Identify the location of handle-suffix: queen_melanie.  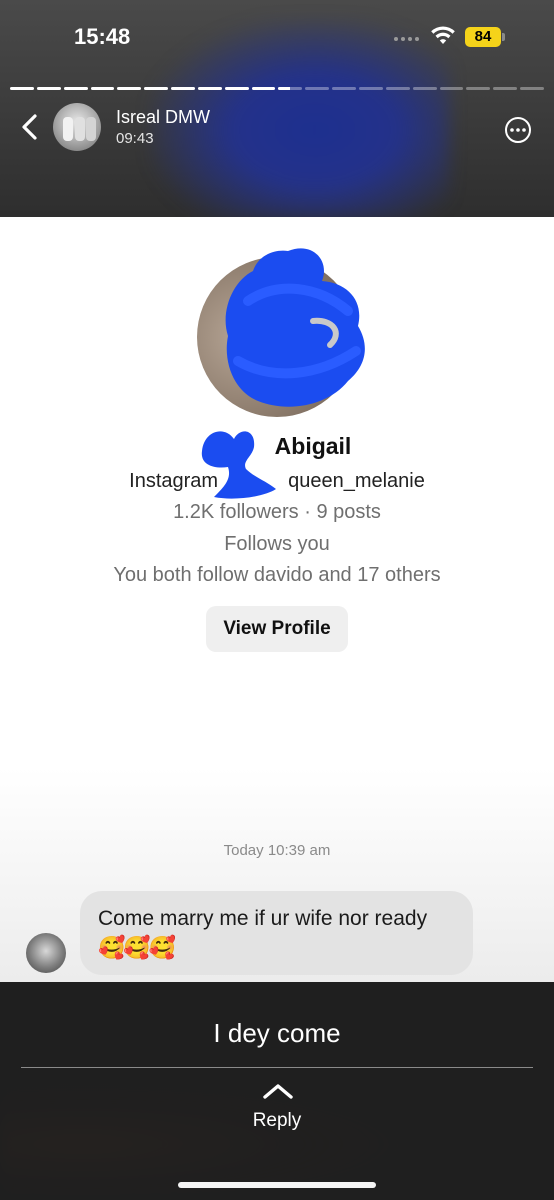
(356, 481).